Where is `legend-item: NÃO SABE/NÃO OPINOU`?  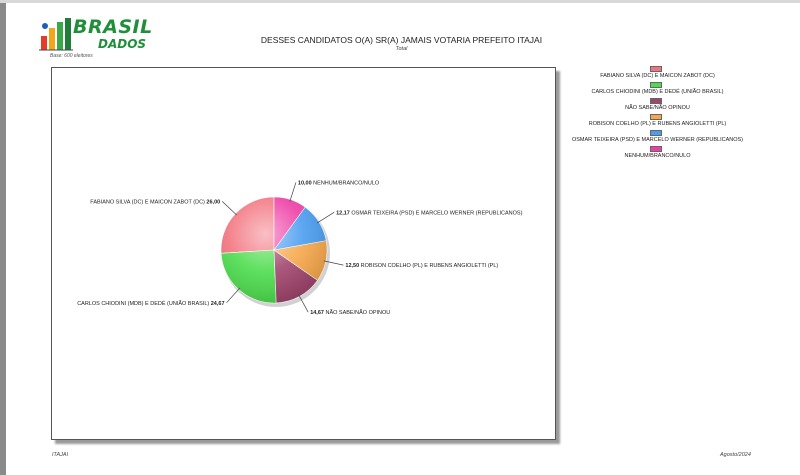
legend-item: NÃO SABE/NÃO OPINOU is located at coordinates (657, 106).